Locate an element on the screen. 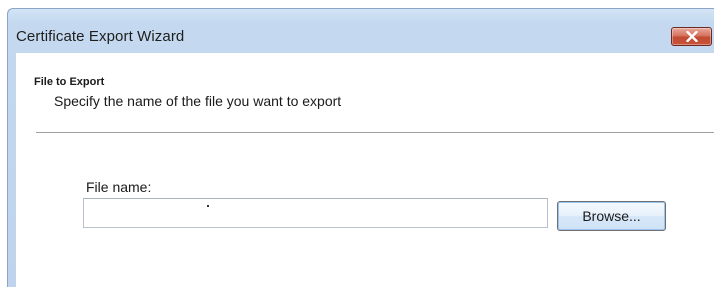  section-title: File to Export is located at coordinates (69, 82).